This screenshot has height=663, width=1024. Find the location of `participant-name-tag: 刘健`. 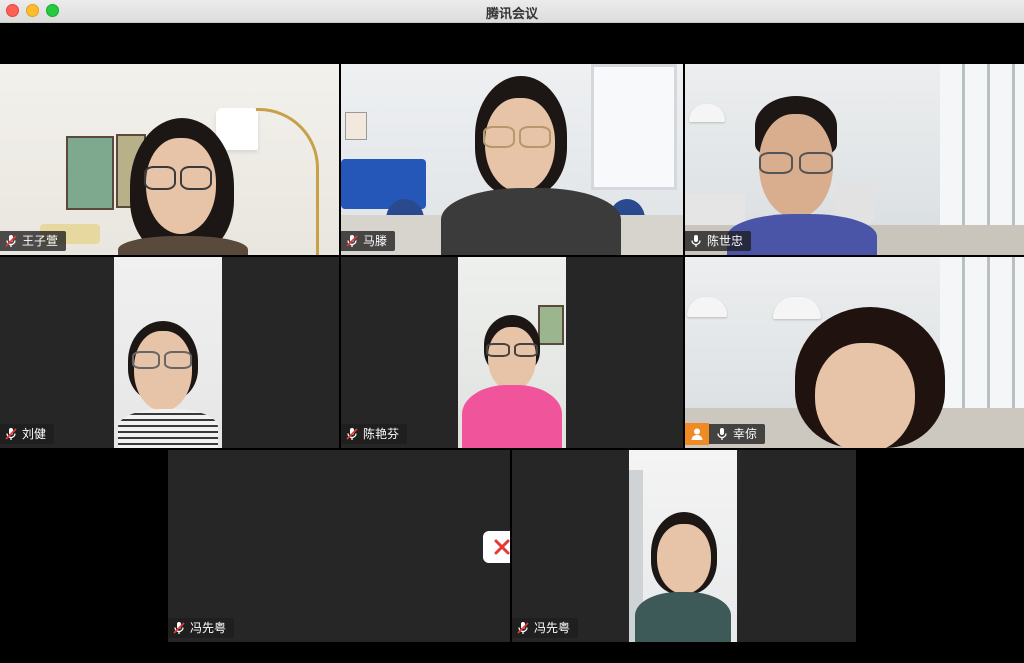

participant-name-tag: 刘健 is located at coordinates (27, 434).